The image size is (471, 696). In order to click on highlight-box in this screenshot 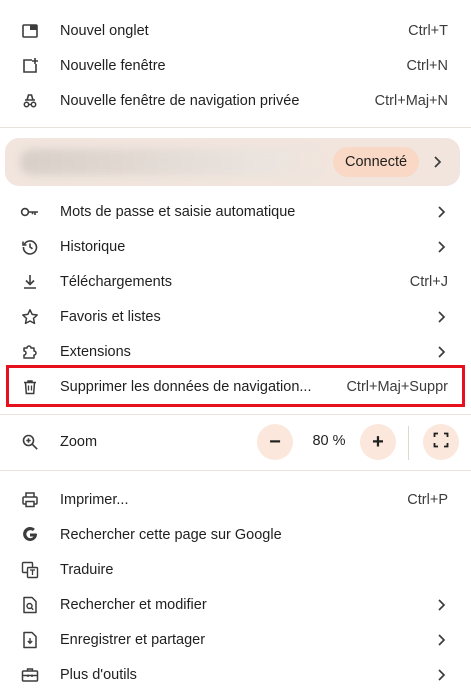, I will do `click(235, 386)`.